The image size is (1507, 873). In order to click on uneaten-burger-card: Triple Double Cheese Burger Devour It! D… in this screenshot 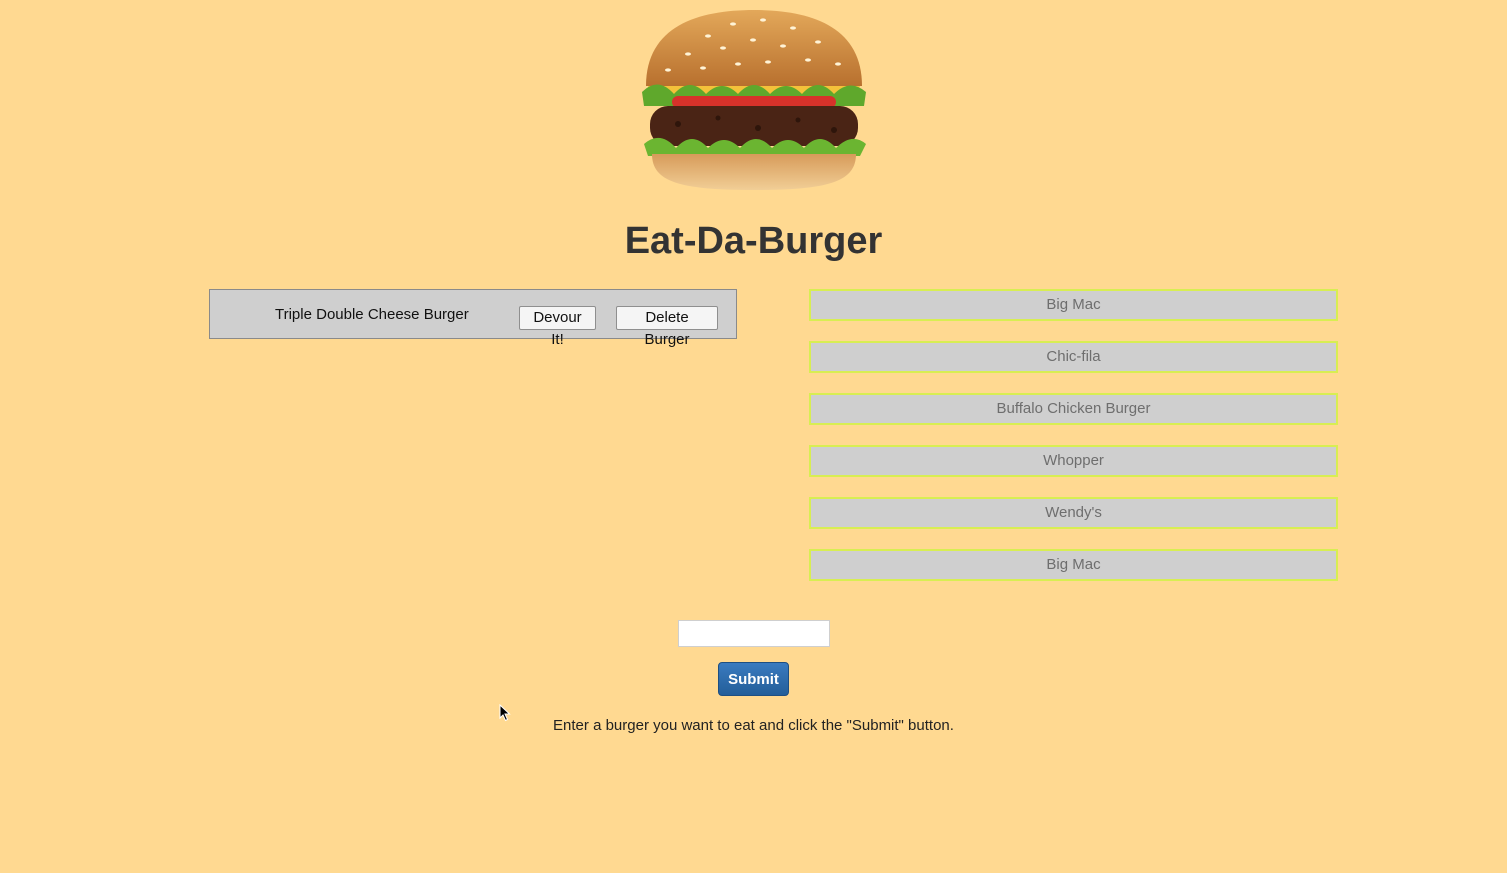, I will do `click(473, 318)`.